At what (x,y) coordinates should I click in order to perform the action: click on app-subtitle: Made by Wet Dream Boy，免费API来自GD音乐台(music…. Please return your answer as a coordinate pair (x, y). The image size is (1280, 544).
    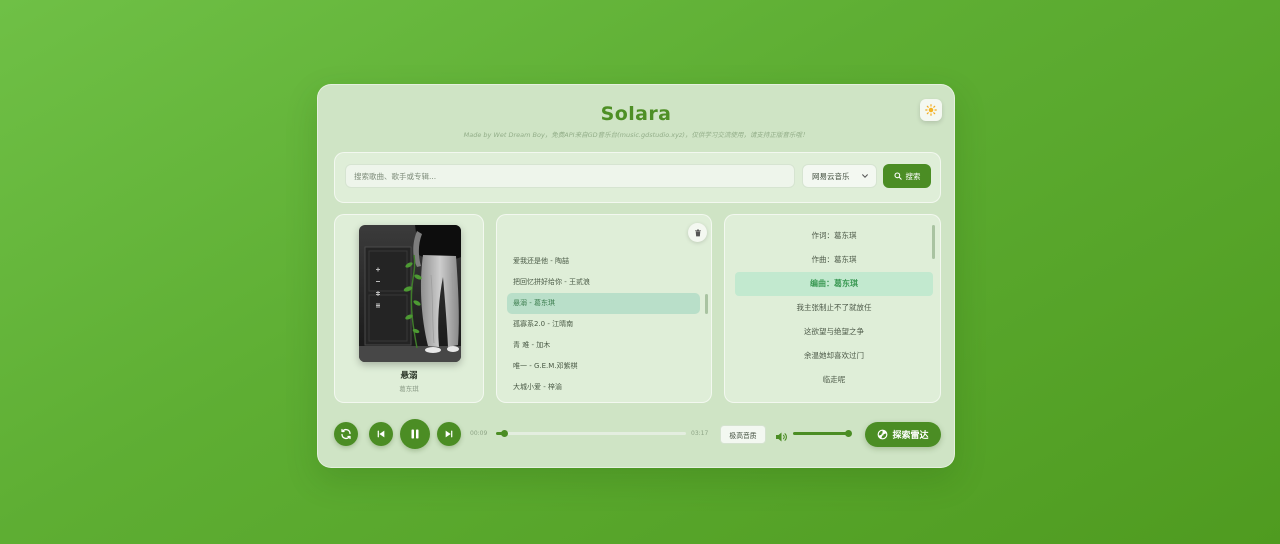
    Looking at the image, I should click on (636, 135).